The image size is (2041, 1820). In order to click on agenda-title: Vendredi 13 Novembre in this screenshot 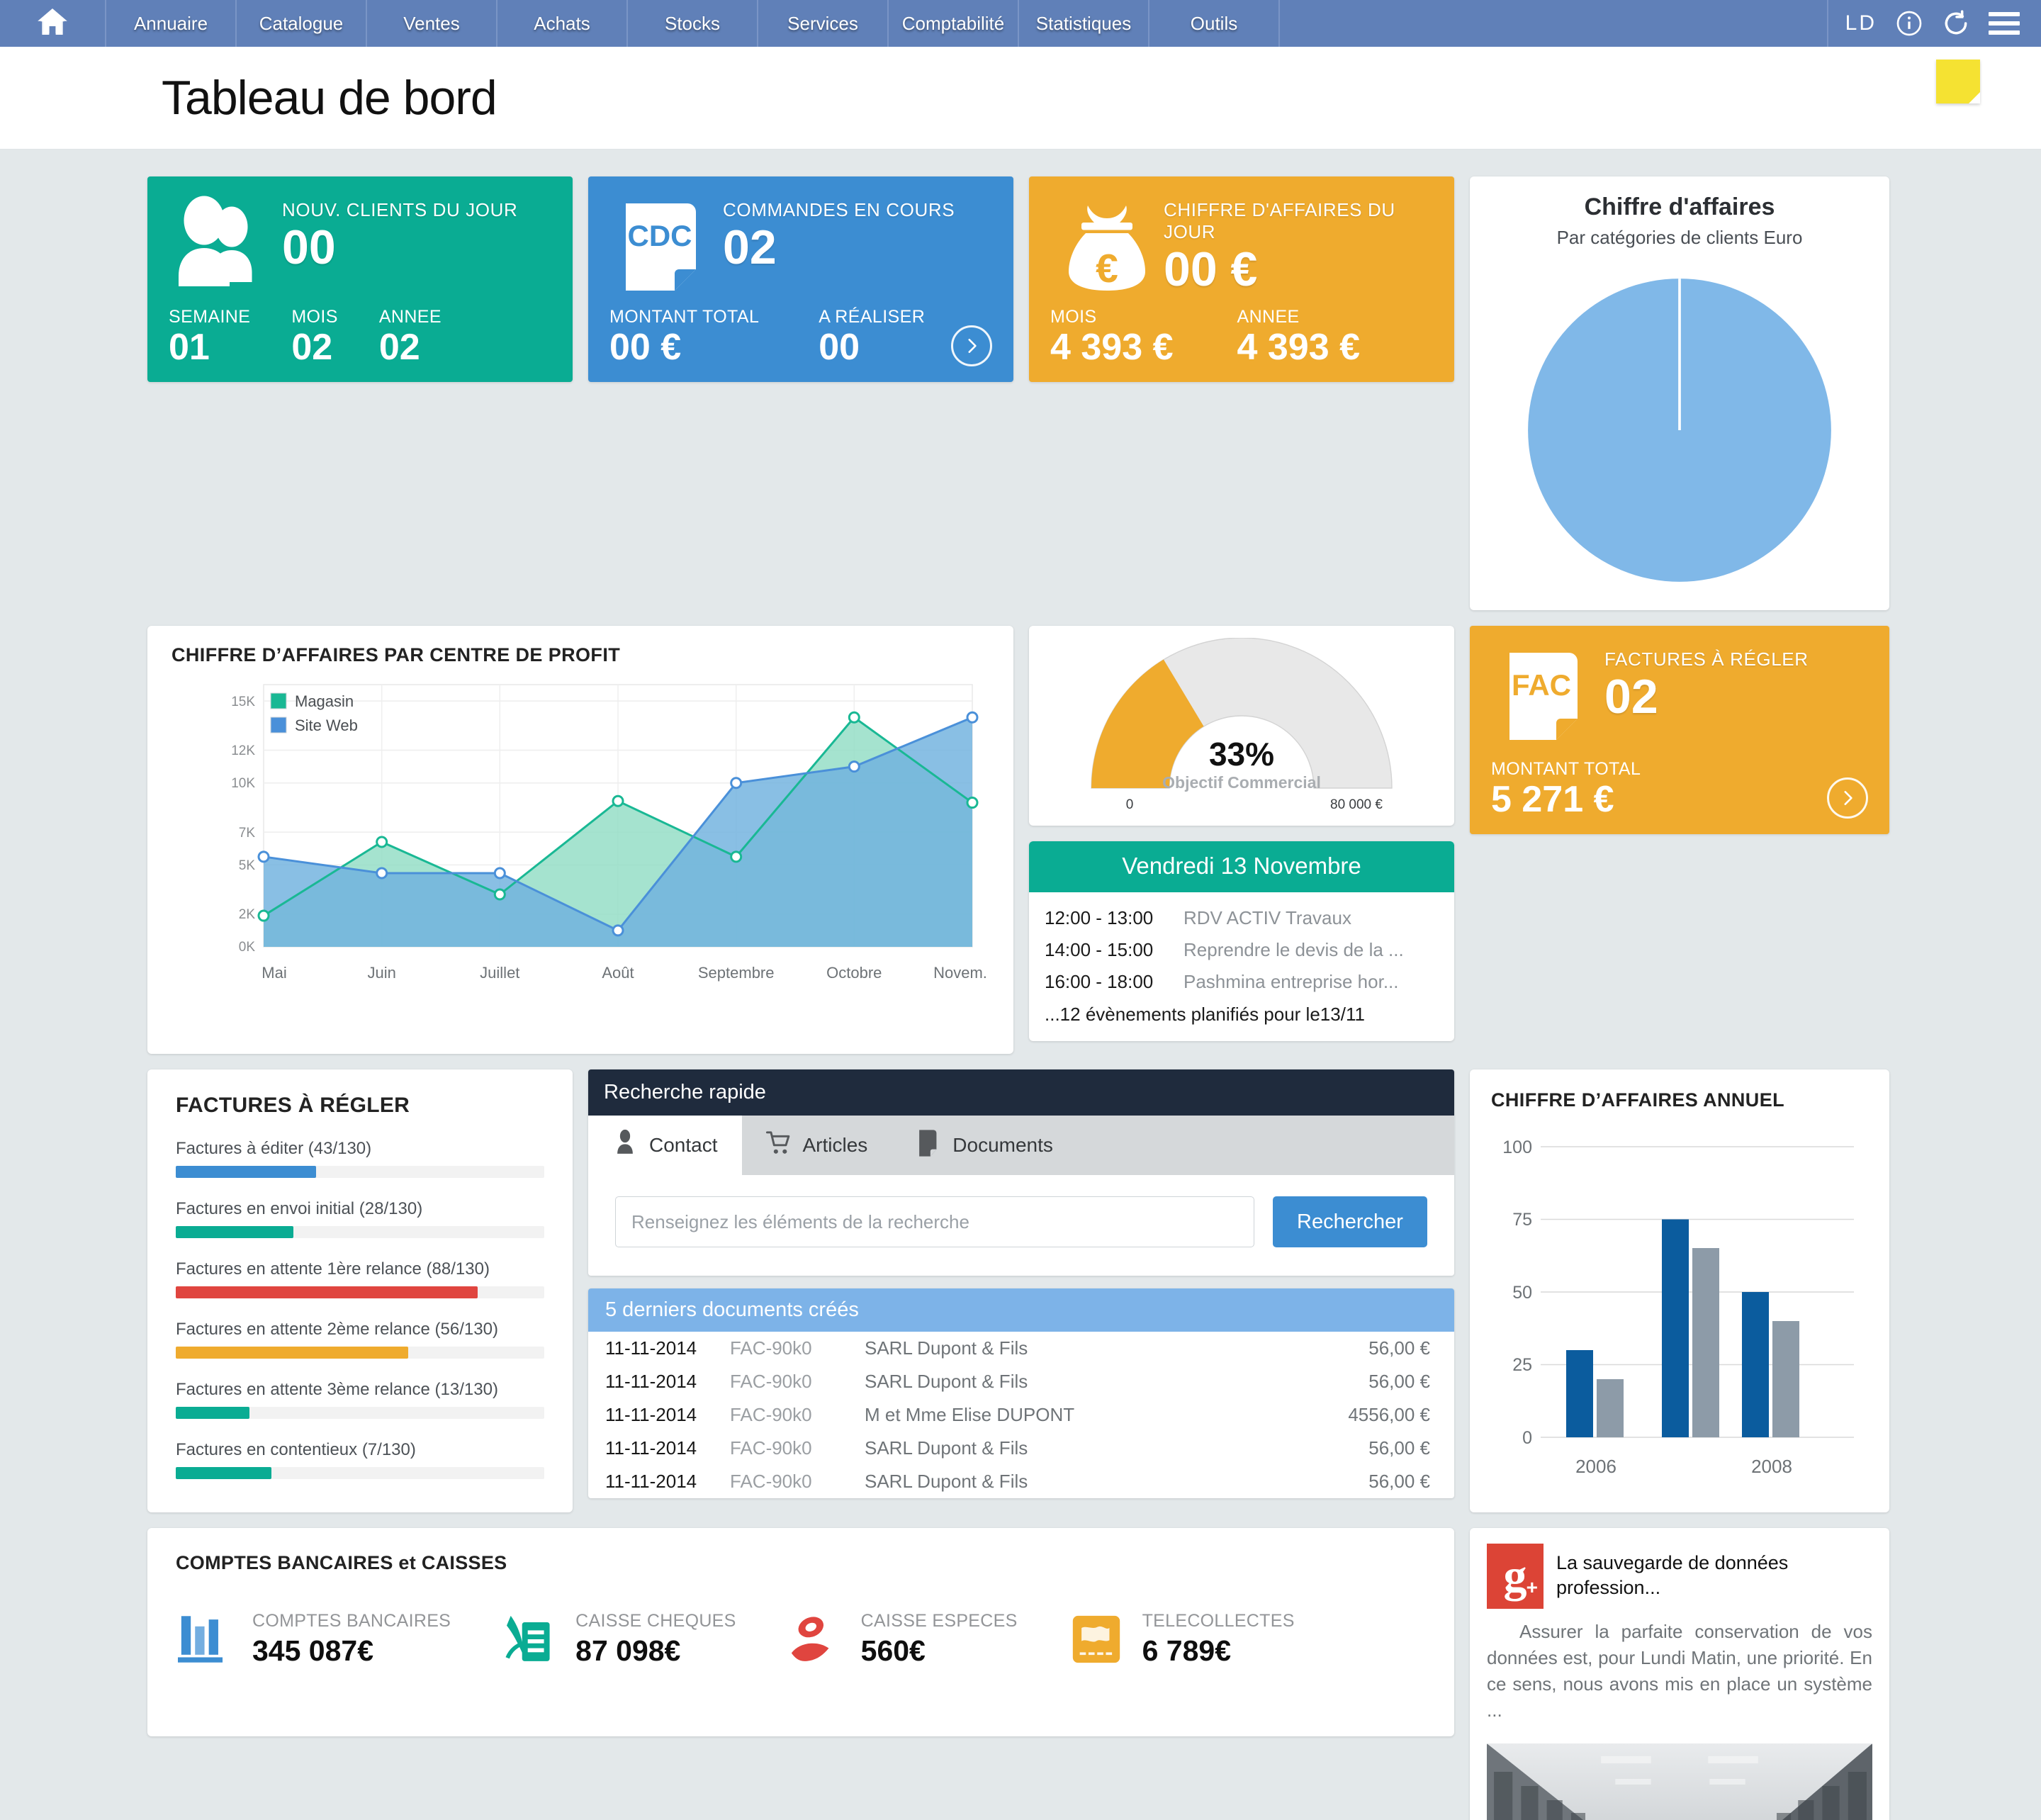, I will do `click(1241, 867)`.